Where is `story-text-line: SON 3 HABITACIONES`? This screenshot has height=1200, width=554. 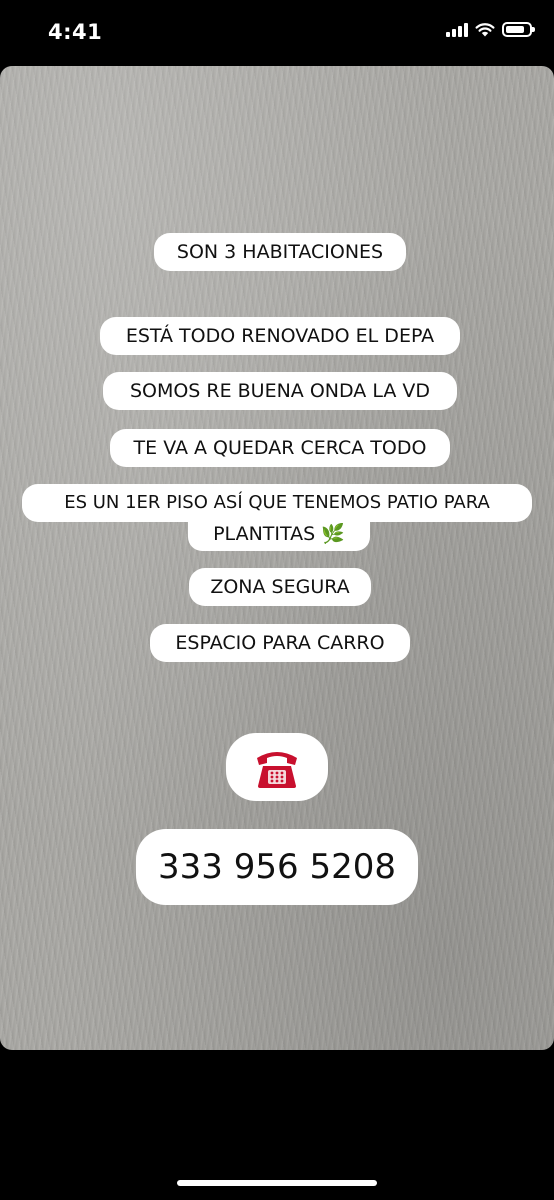 story-text-line: SON 3 HABITACIONES is located at coordinates (280, 252).